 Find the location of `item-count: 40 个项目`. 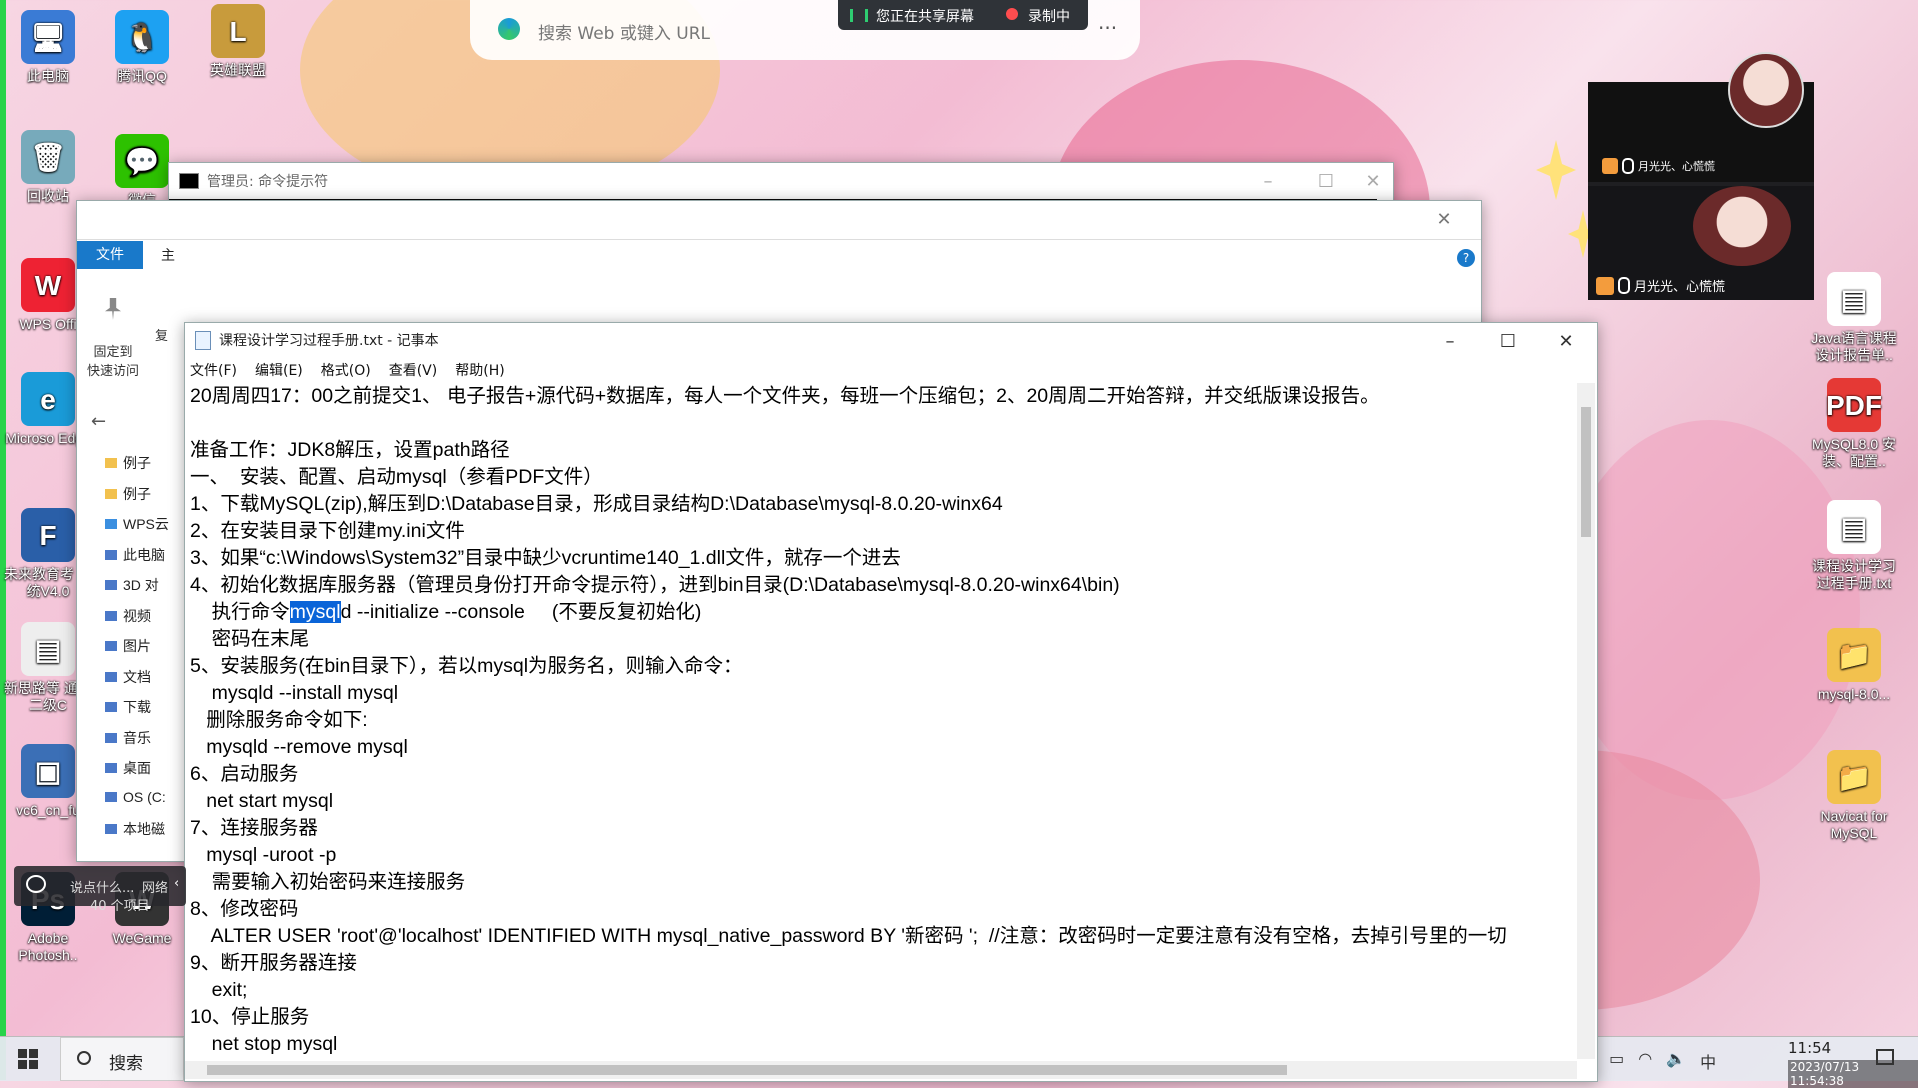

item-count: 40 个项目 is located at coordinates (120, 906).